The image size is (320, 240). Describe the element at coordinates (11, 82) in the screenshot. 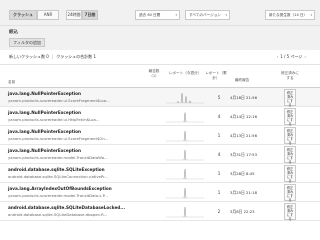

I see `column-name: 名前` at that location.